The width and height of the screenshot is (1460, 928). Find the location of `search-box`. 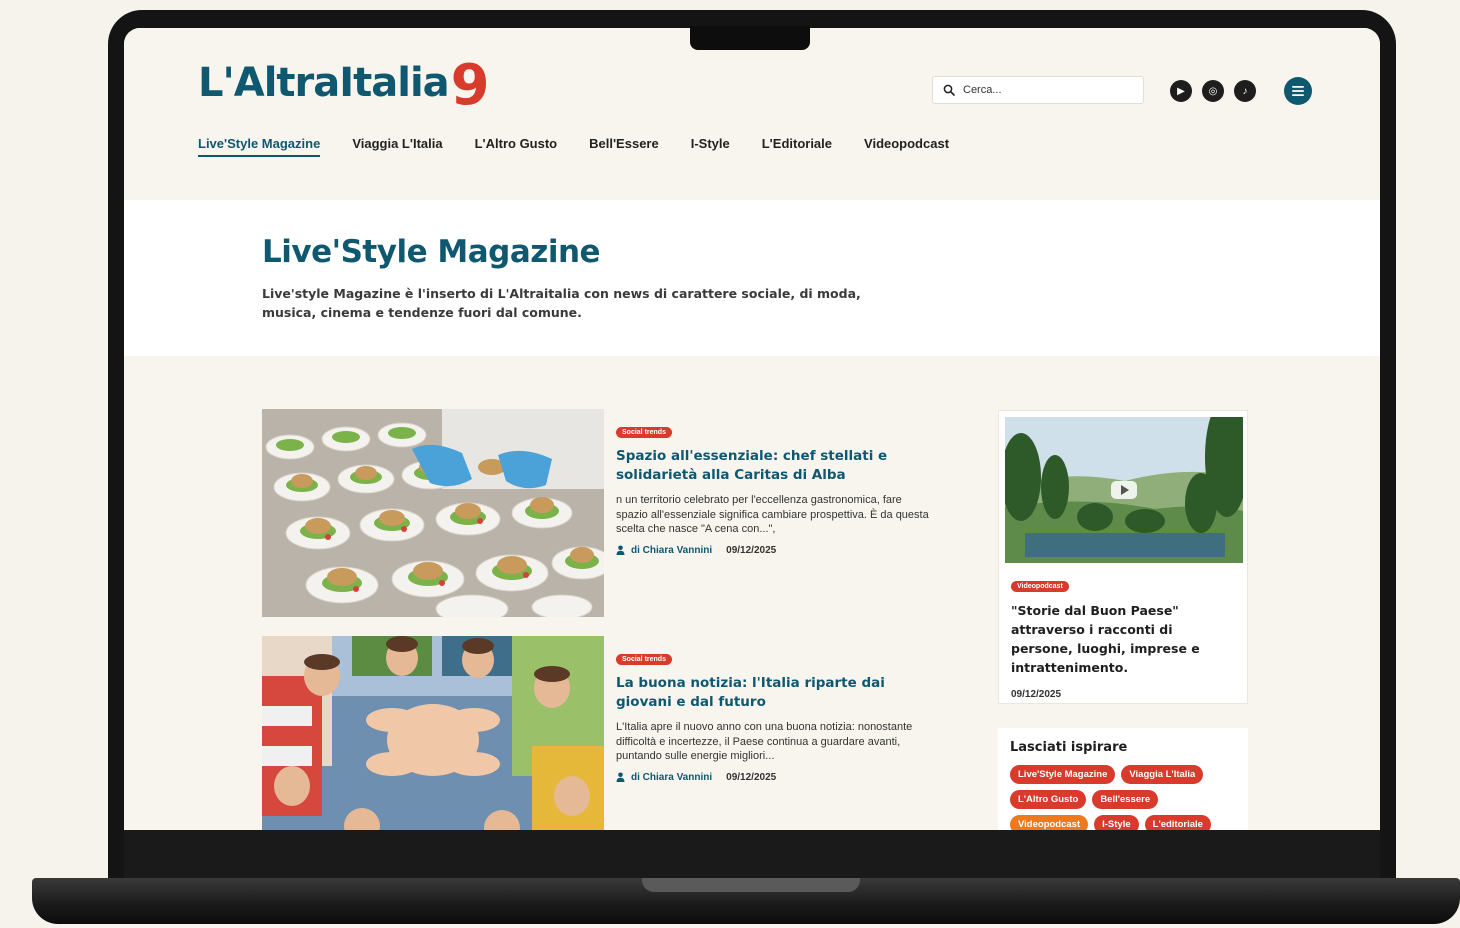

search-box is located at coordinates (1038, 90).